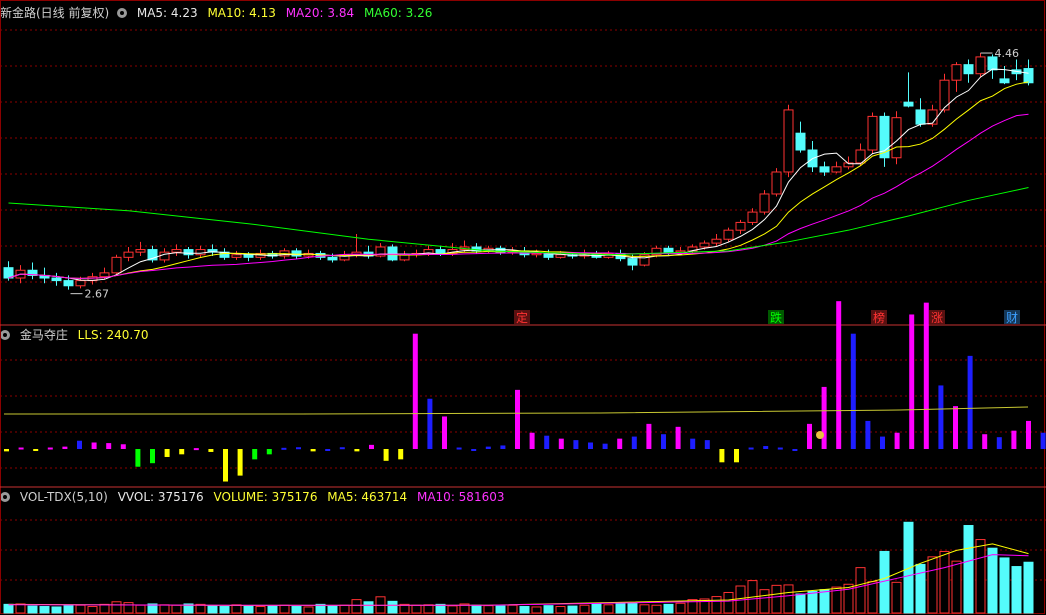 This screenshot has height=615, width=1046. Describe the element at coordinates (97, 294) in the screenshot. I see `low-price-label: 2.67` at that location.